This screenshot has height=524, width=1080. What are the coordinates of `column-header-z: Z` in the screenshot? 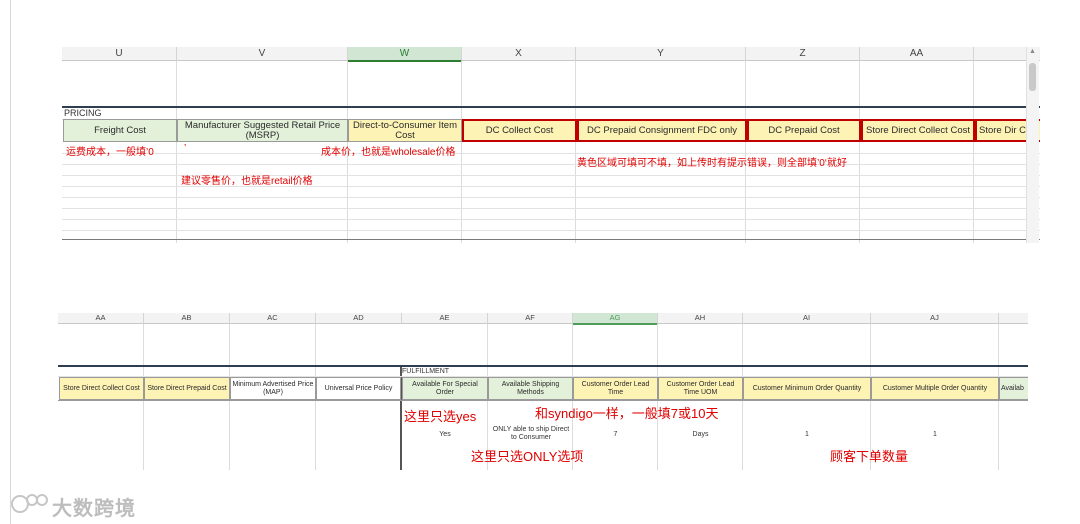 It's located at (803, 54).